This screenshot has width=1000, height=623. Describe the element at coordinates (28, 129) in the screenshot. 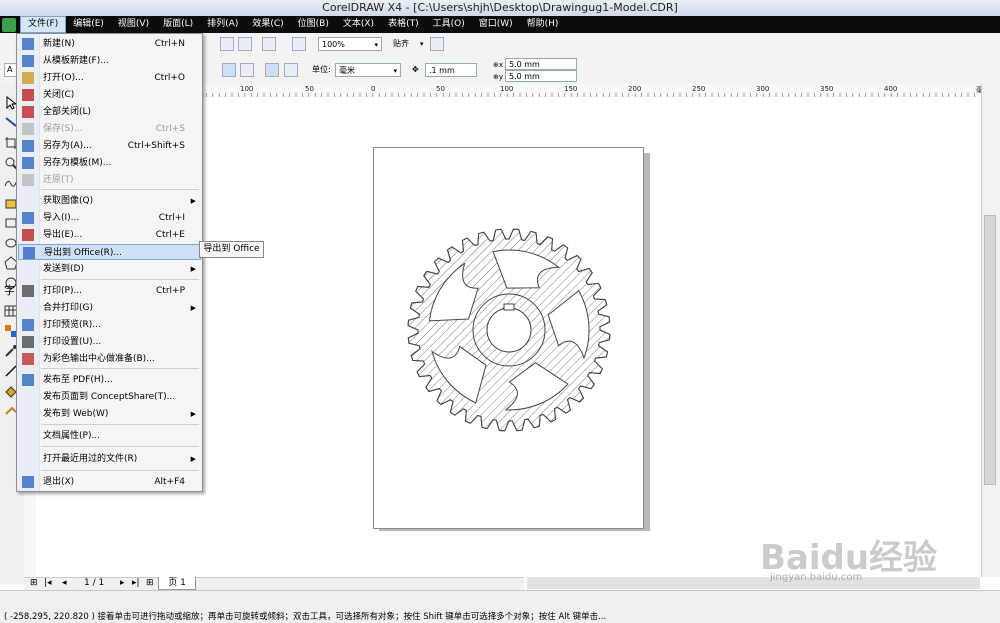

I see `save-icon` at that location.